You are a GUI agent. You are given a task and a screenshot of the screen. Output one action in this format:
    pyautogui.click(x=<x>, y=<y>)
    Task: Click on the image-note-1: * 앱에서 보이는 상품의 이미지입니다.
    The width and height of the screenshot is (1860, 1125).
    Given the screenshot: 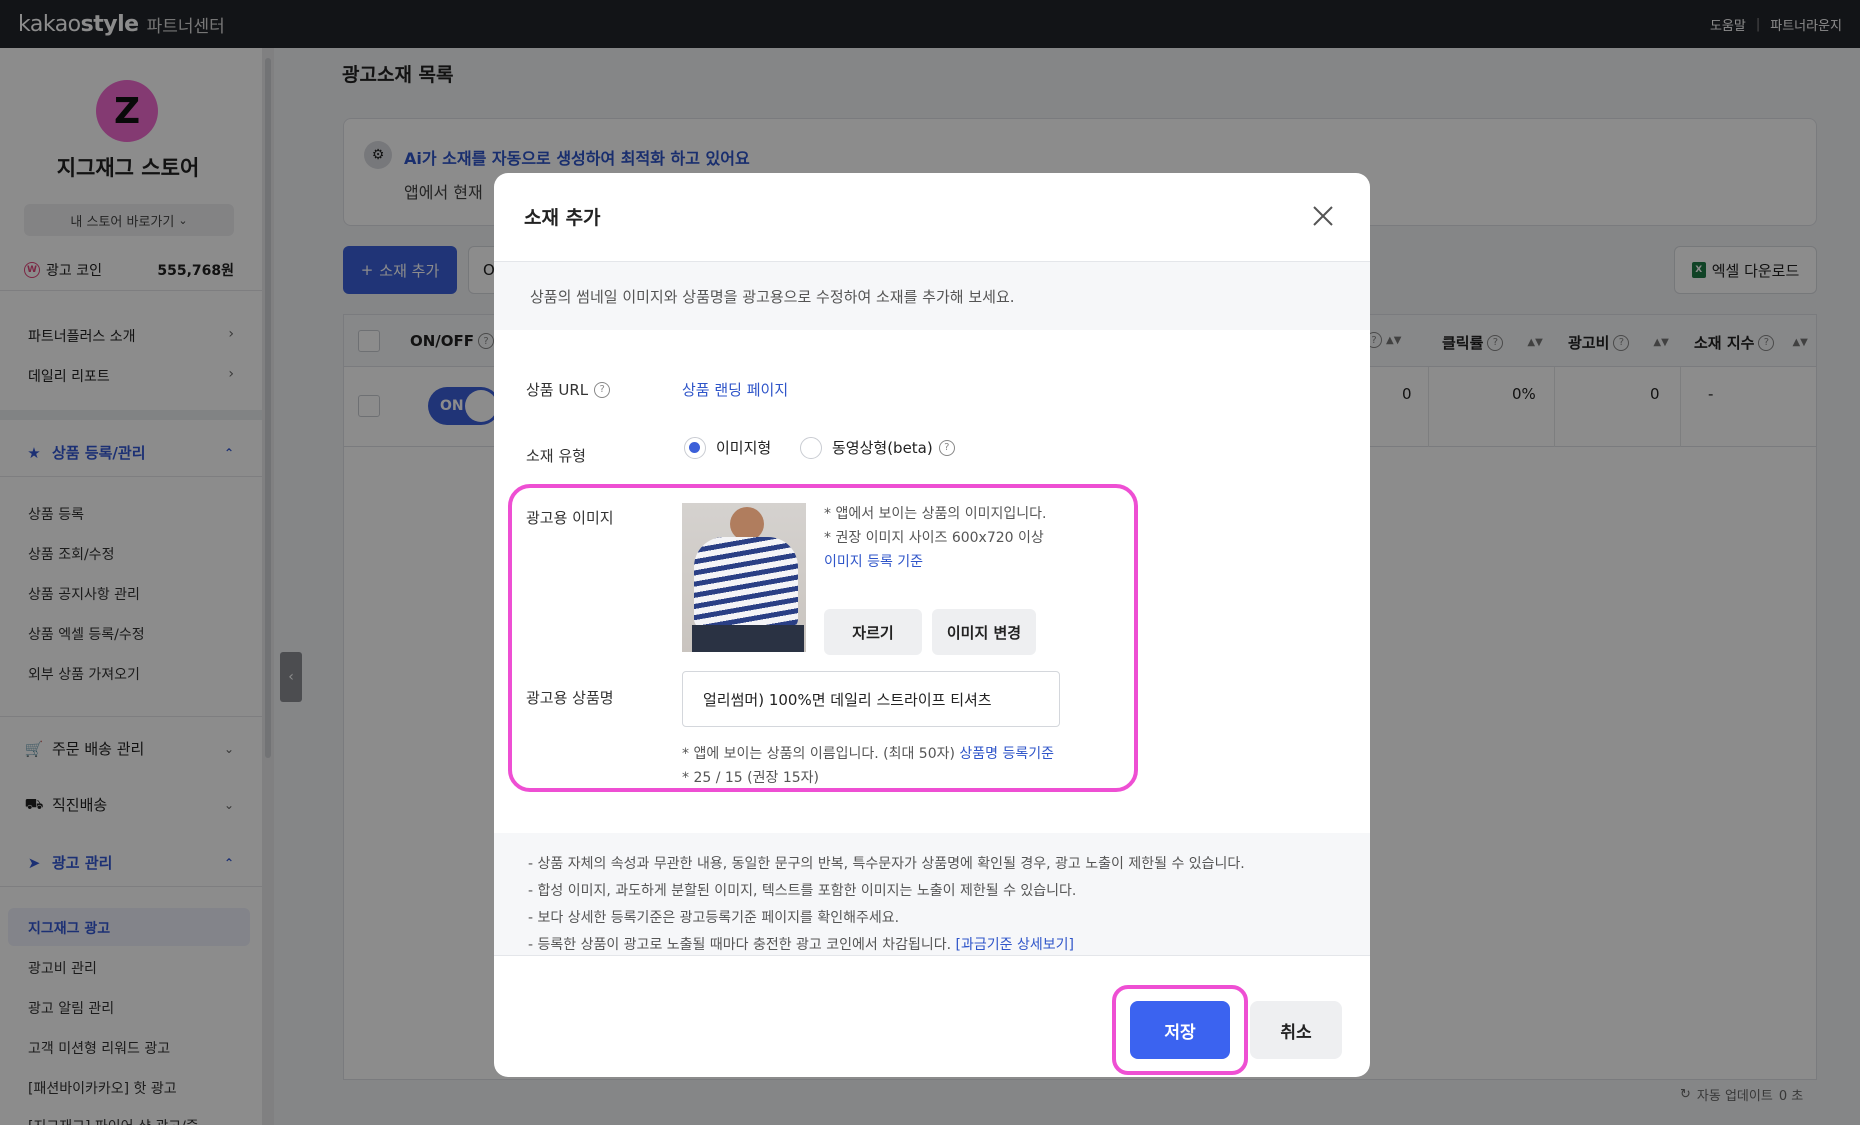 What is the action you would take?
    pyautogui.click(x=935, y=514)
    